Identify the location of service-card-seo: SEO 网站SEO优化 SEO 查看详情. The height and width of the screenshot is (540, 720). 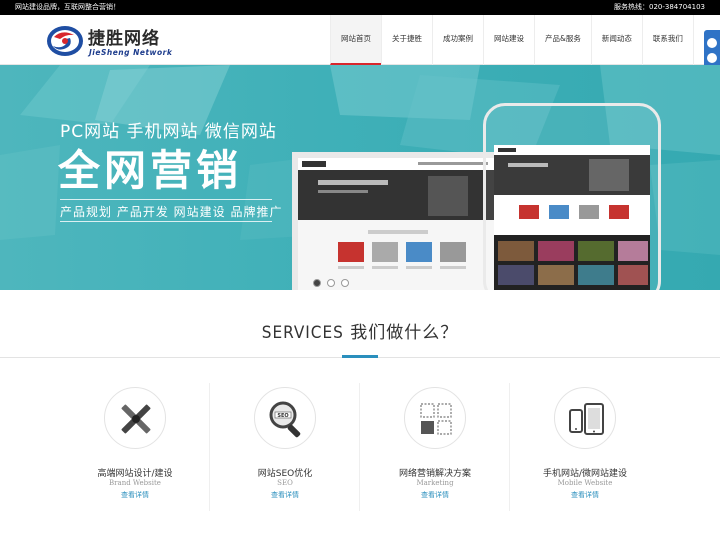
(285, 447).